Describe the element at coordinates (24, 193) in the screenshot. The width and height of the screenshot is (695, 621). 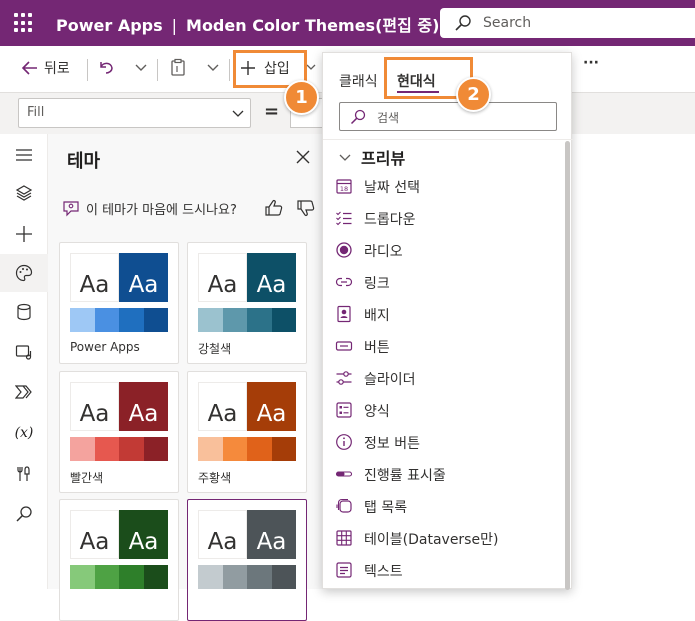
I see `layers-icon` at that location.